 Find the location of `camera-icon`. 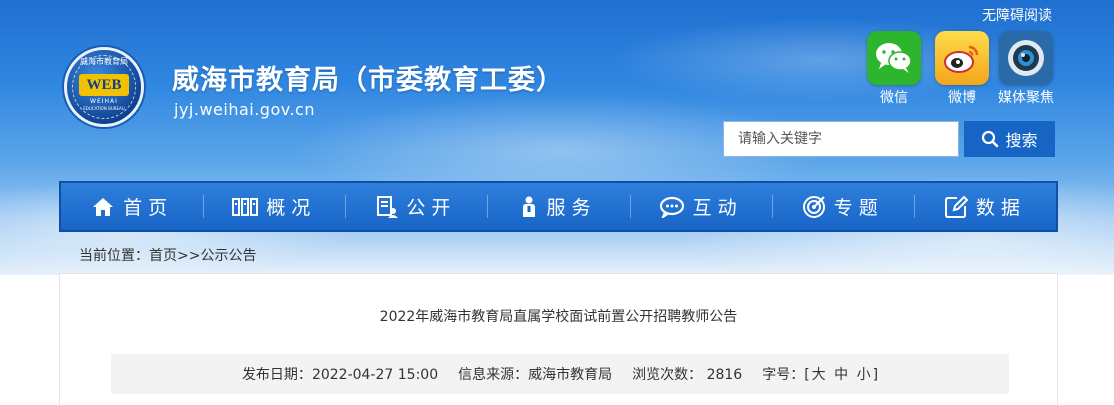

camera-icon is located at coordinates (1026, 58).